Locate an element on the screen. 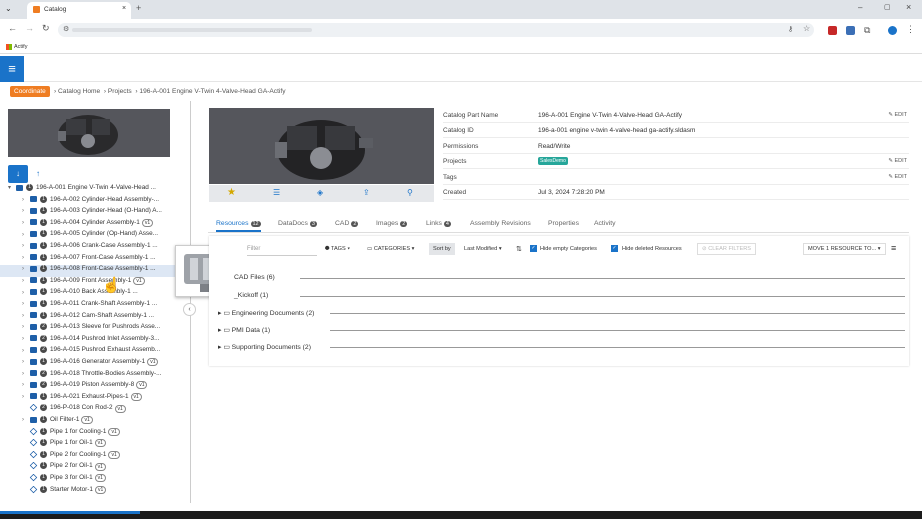 Image resolution: width=922 pixels, height=519 pixels. minimize-icon: – is located at coordinates (860, 7).